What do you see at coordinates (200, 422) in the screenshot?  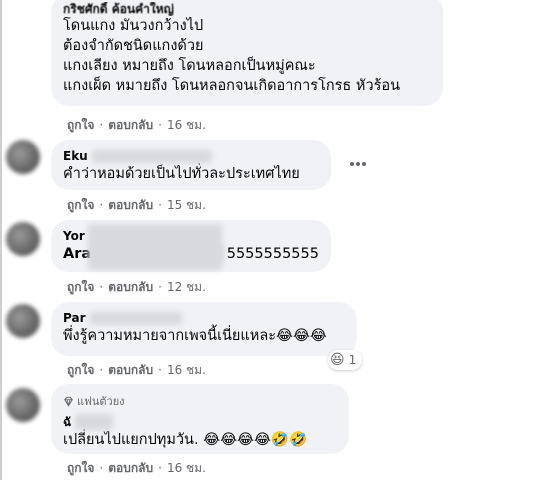 I see `comment-author: ฉั` at bounding box center [200, 422].